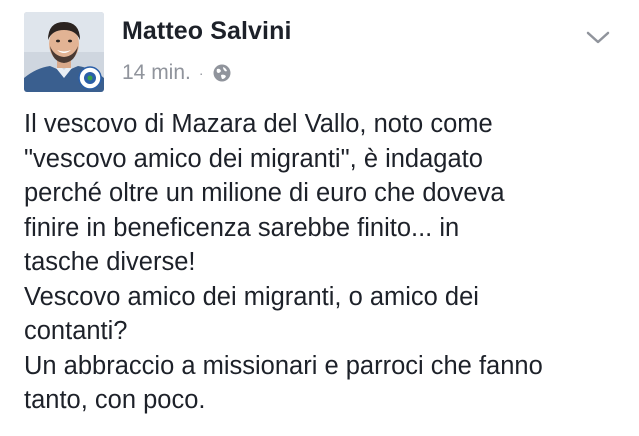  Describe the element at coordinates (110, 262) in the screenshot. I see `post-text-line: tasche diverse!` at that location.